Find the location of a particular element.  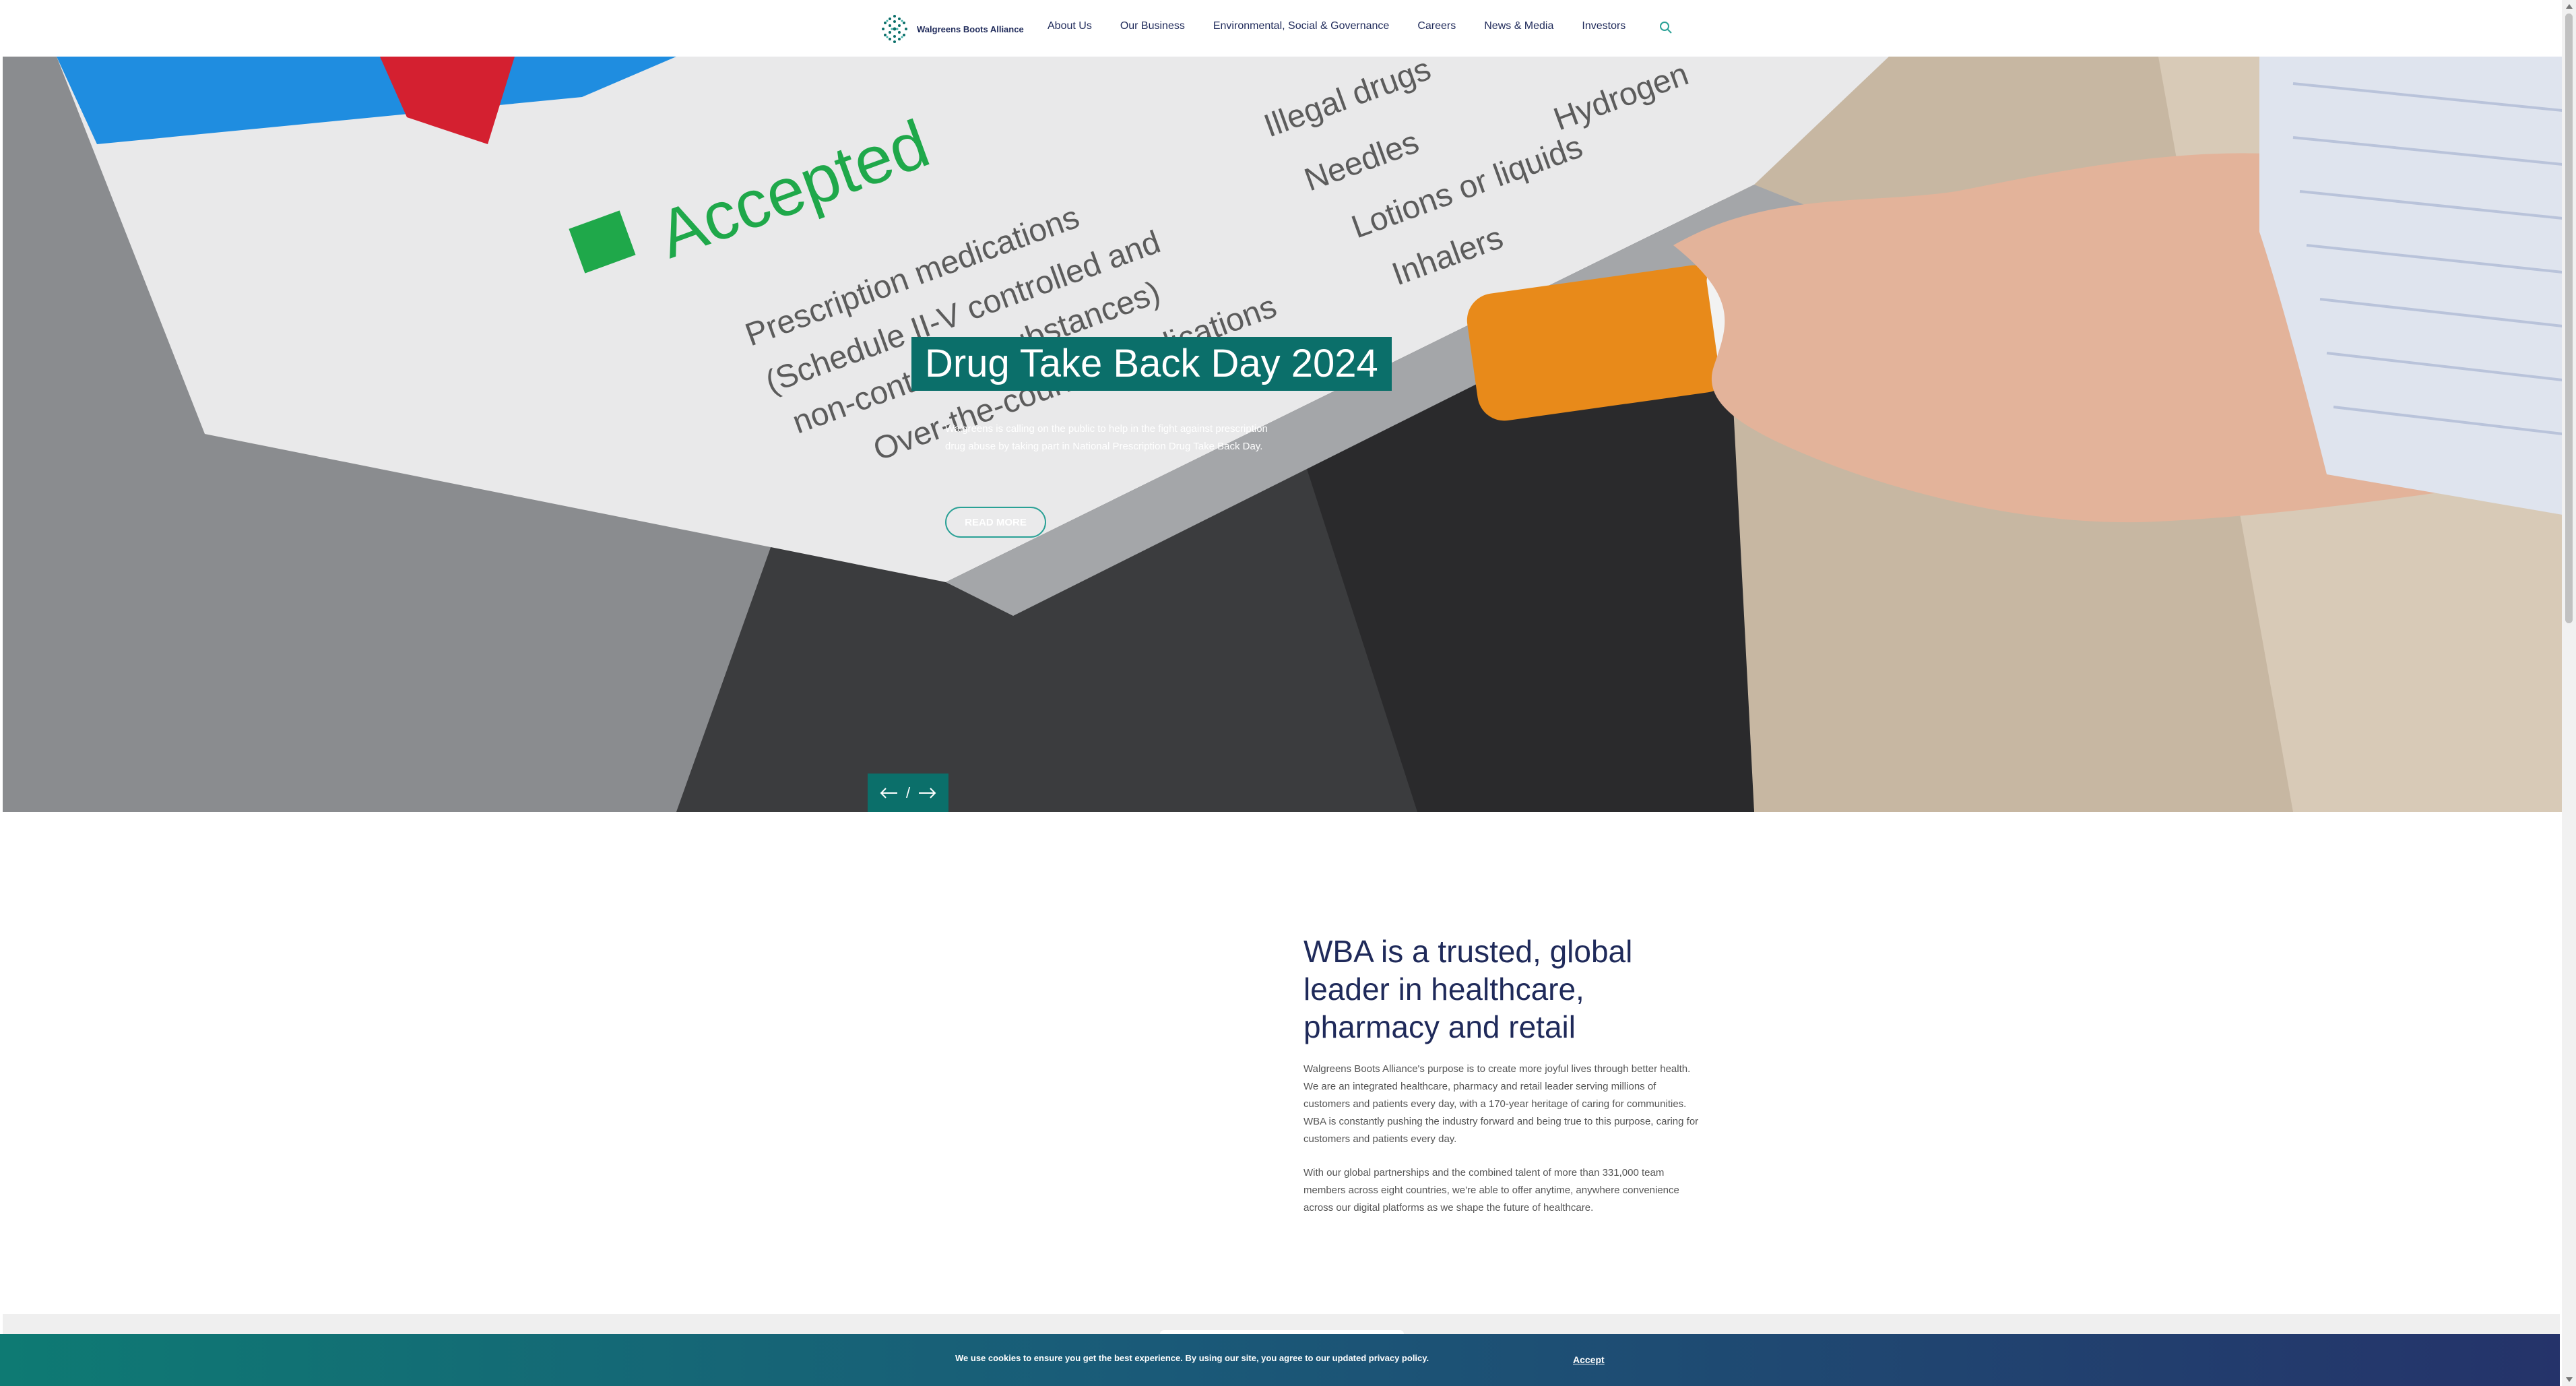

search-icon is located at coordinates (1666, 27).